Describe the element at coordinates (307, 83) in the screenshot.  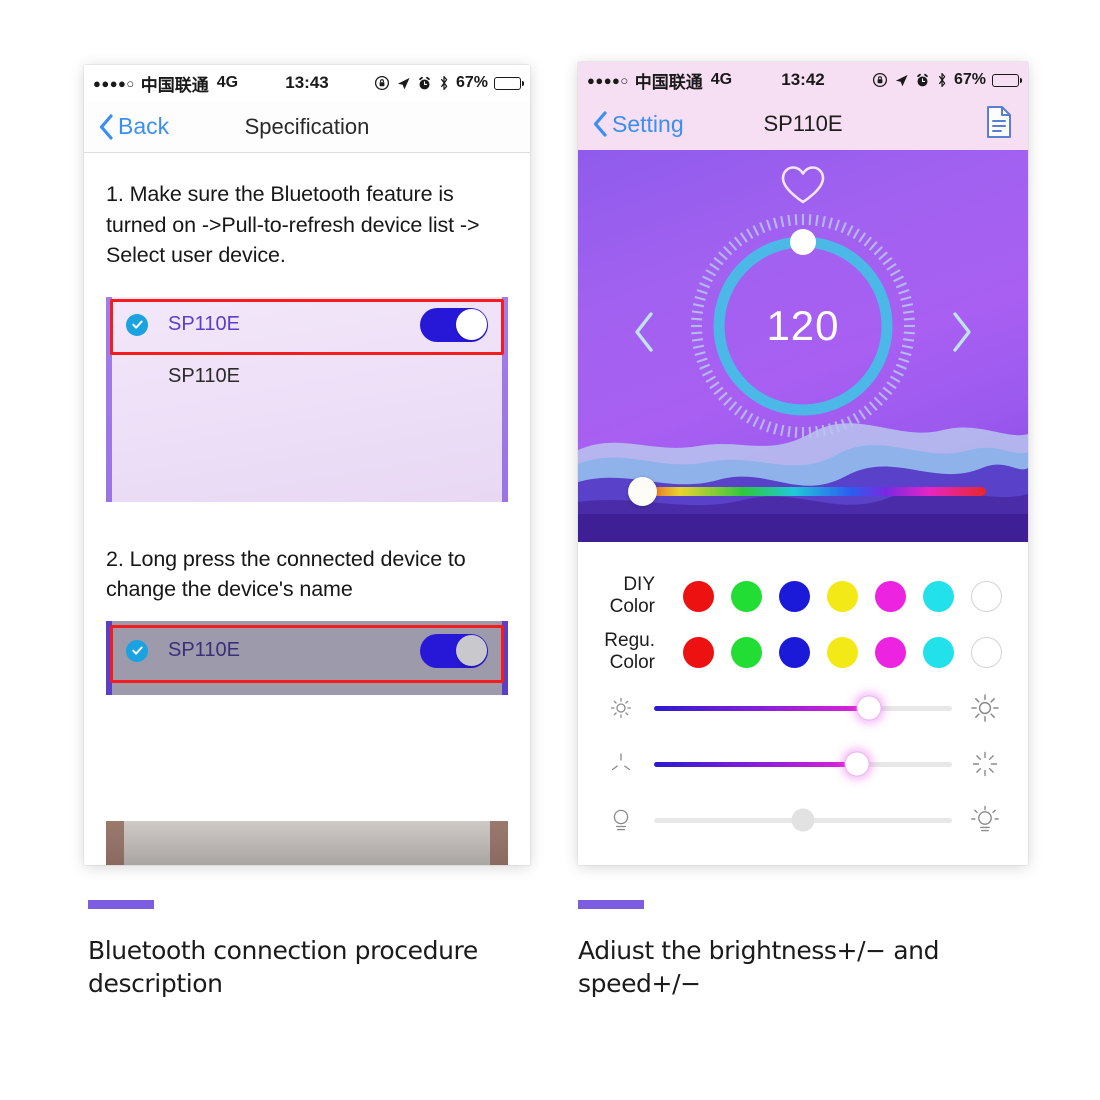
I see `status-bar-left: ●●●●○ 中国联通 4G 13:43 67%` at that location.